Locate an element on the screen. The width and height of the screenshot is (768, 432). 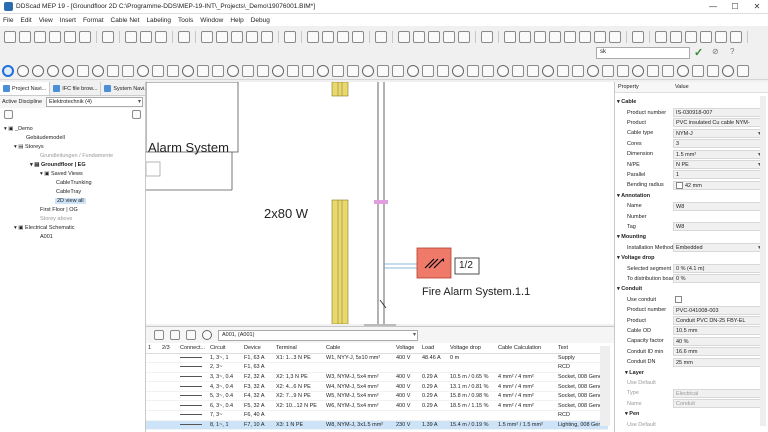
col-voltage-drop: Voltage drop is located at coordinates (472, 348).